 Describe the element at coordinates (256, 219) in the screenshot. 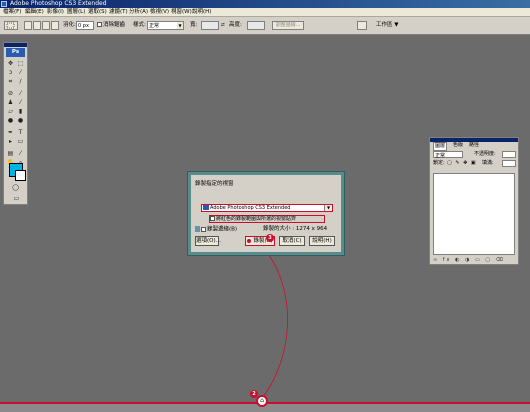

I see `snap-to-window-label: 將紅色的錄製範圍與所選的視窗貼齊` at that location.